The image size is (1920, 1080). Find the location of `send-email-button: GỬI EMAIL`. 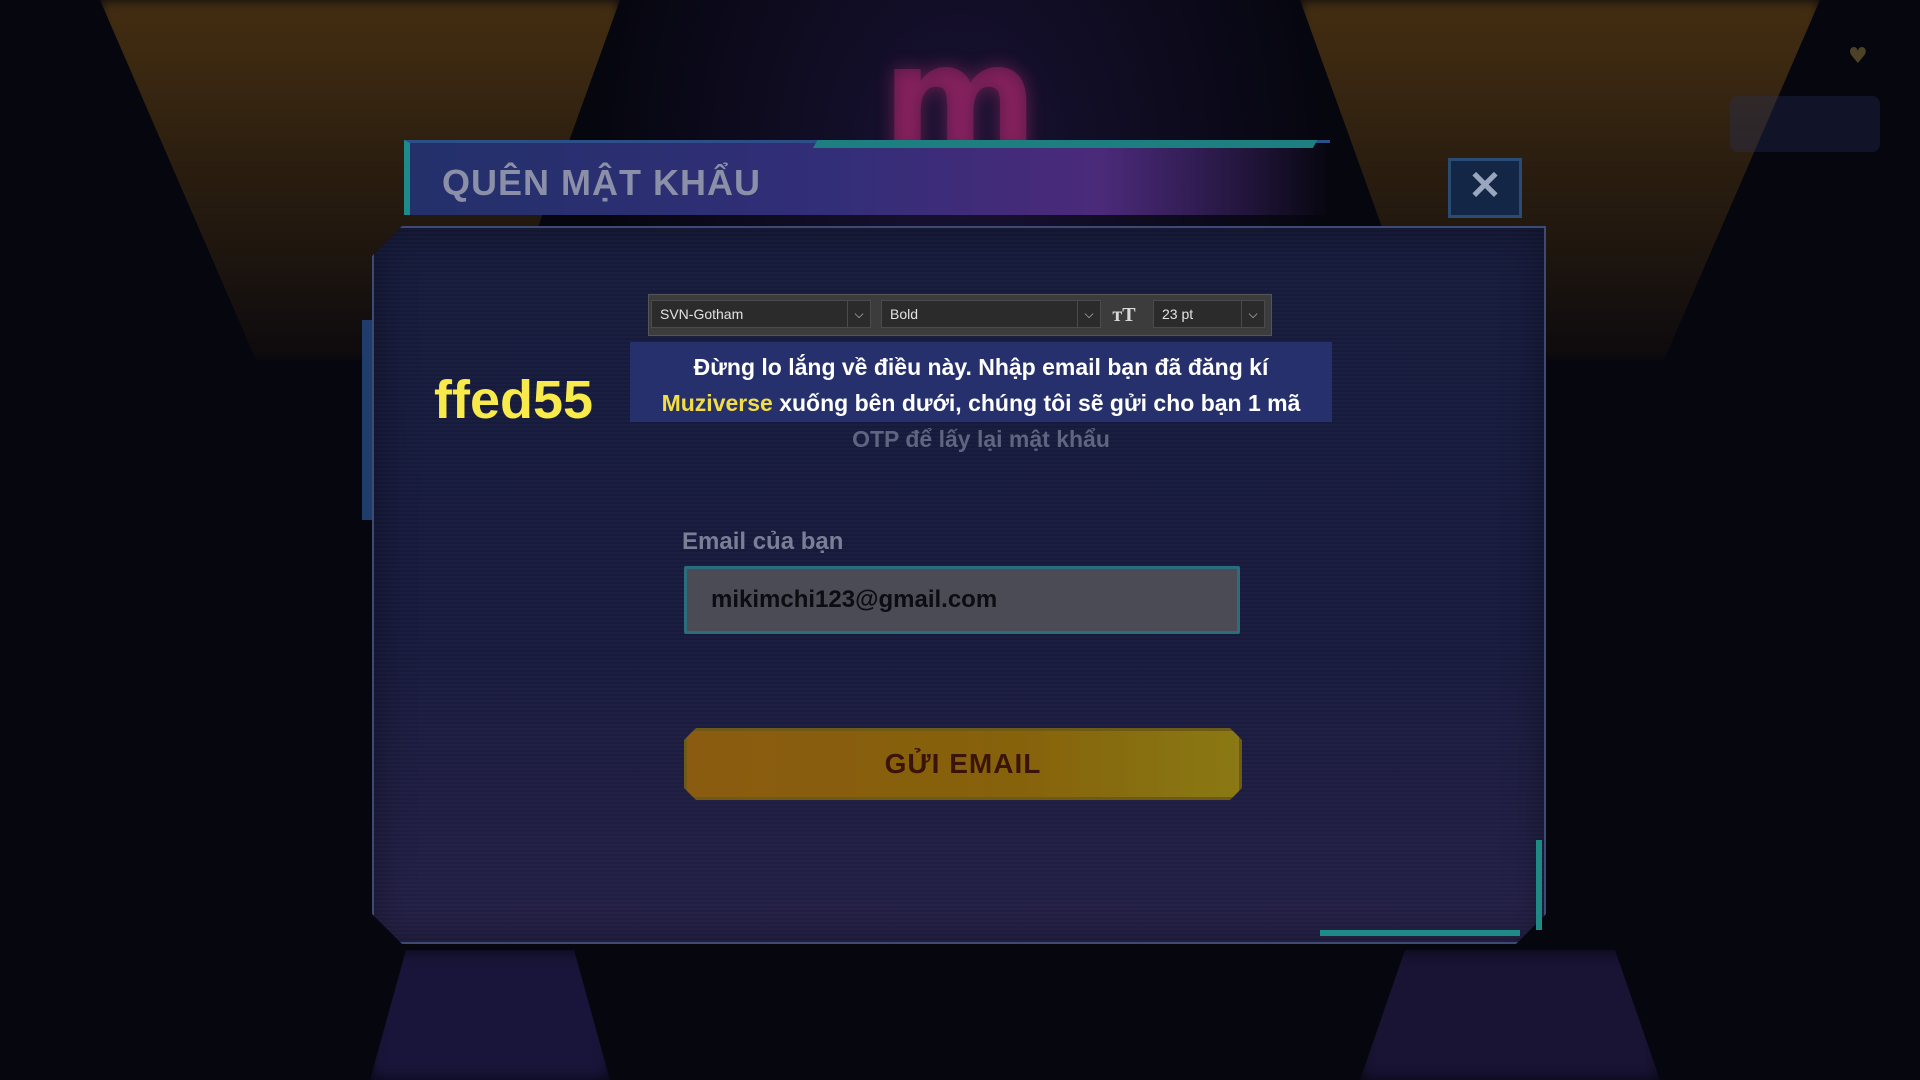

send-email-button: GỬI EMAIL is located at coordinates (963, 764).